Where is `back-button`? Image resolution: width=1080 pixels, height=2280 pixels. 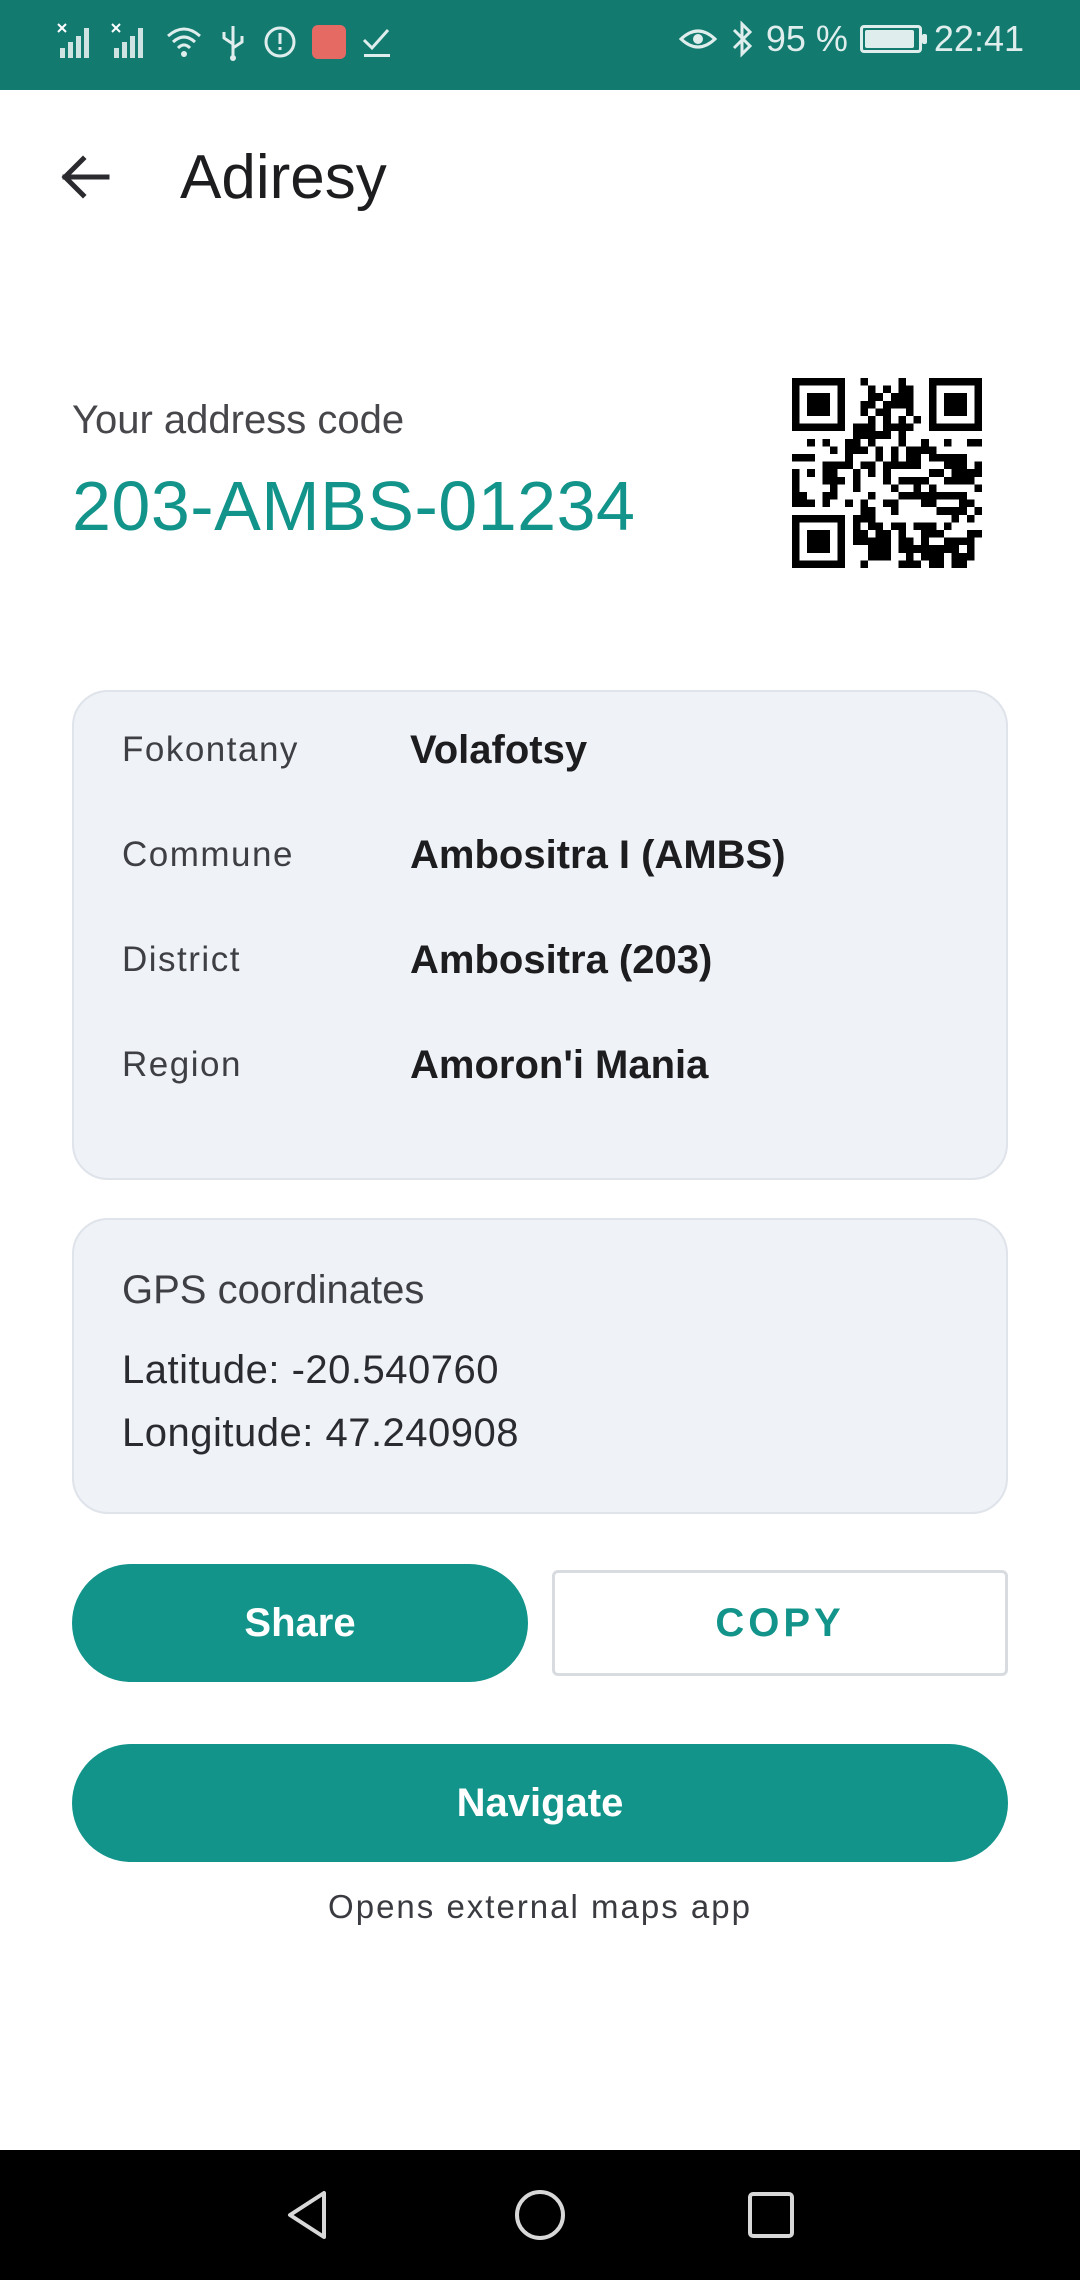 back-button is located at coordinates (85, 177).